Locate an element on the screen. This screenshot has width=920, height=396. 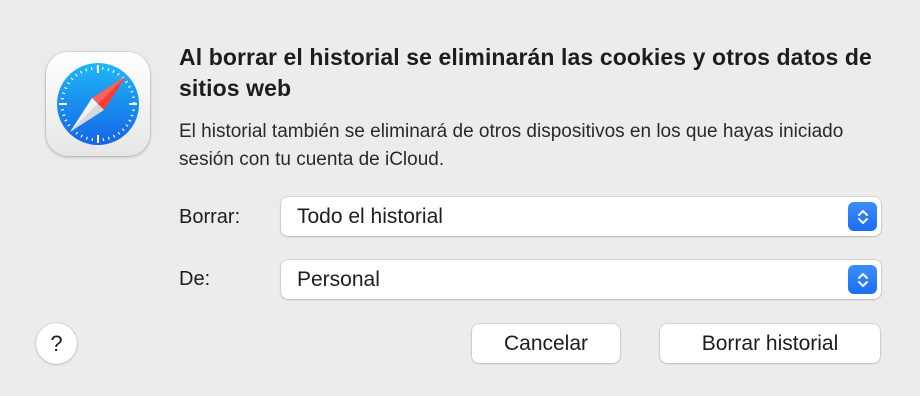
profile-label: De: is located at coordinates (195, 279).